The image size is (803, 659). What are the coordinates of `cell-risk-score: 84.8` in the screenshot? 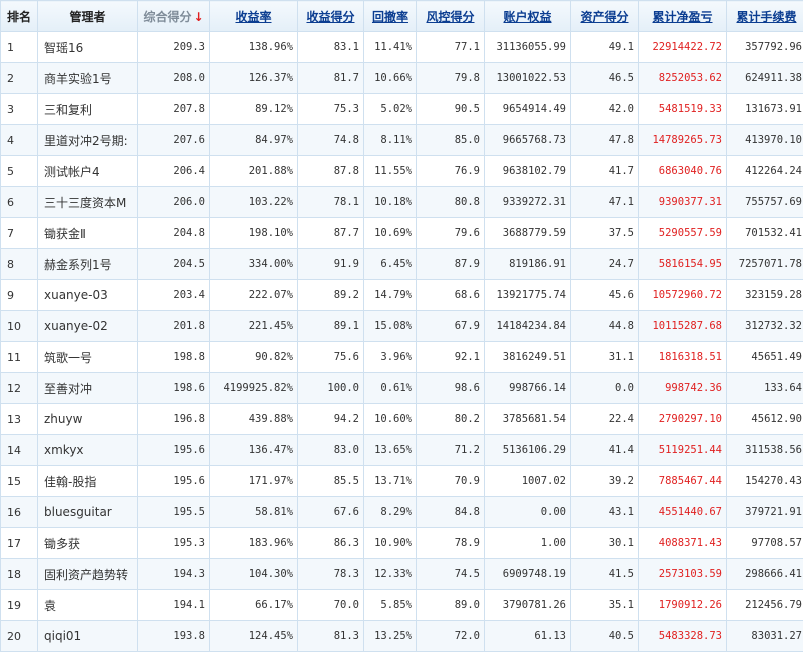 It's located at (450, 512).